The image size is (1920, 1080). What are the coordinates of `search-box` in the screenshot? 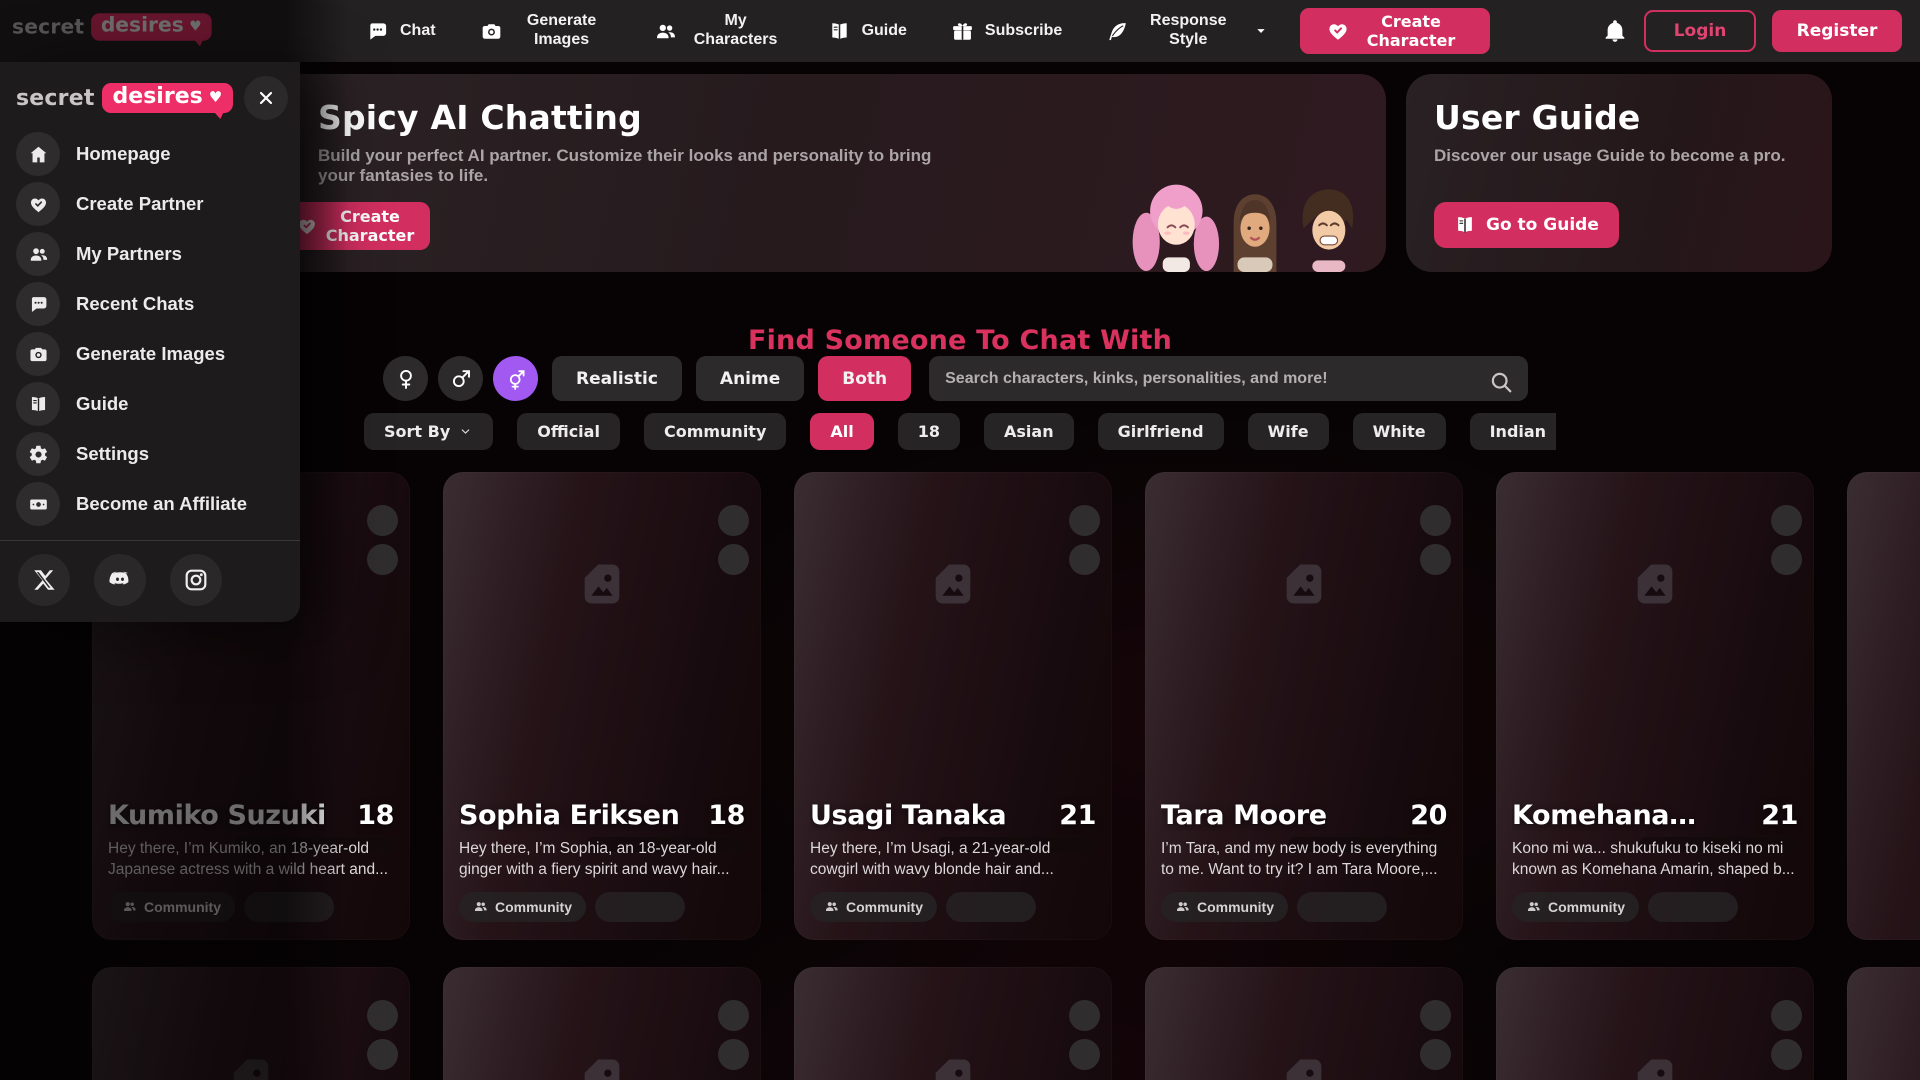 It's located at (1228, 378).